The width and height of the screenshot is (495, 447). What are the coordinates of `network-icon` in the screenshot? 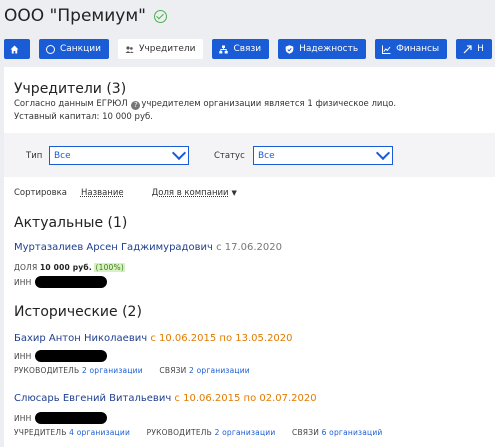 It's located at (224, 49).